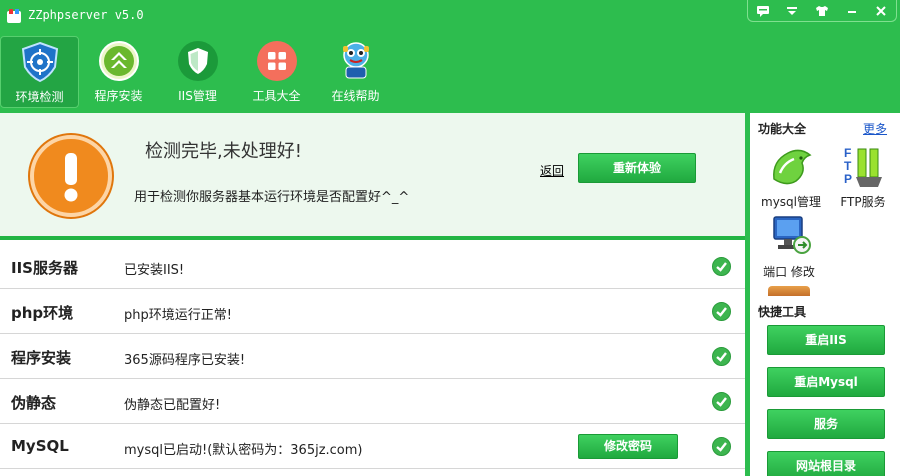 The height and width of the screenshot is (476, 900). What do you see at coordinates (552, 170) in the screenshot?
I see `back-link: 返回` at bounding box center [552, 170].